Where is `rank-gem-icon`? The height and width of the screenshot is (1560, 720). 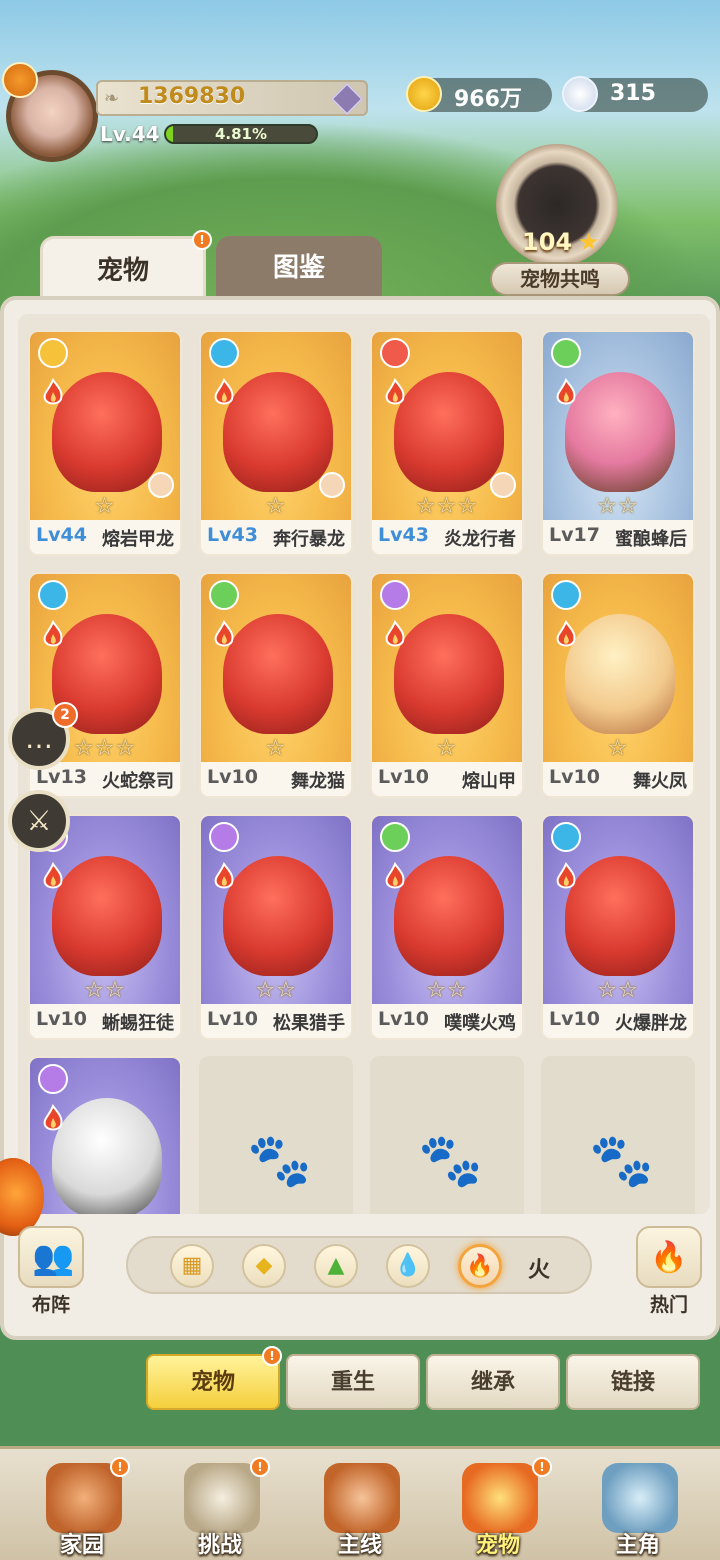 rank-gem-icon is located at coordinates (347, 99).